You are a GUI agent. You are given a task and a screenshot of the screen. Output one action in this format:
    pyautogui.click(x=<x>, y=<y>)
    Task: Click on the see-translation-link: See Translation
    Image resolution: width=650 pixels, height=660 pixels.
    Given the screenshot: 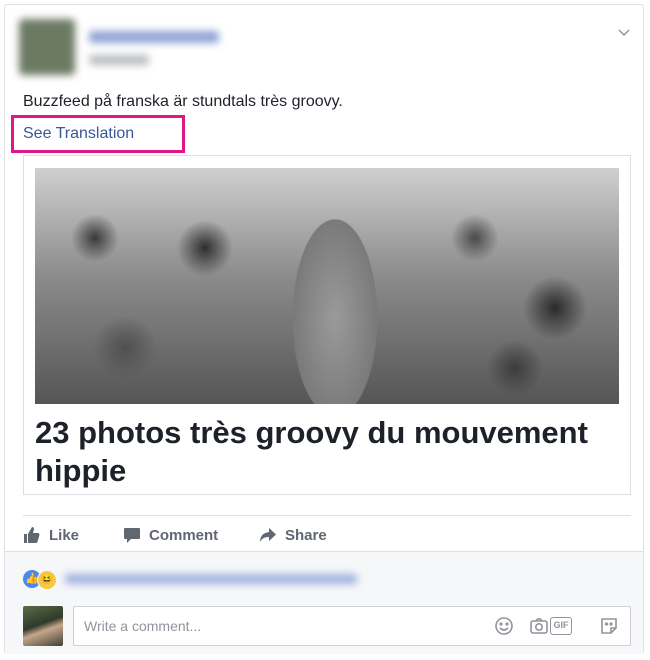 What is the action you would take?
    pyautogui.click(x=78, y=134)
    